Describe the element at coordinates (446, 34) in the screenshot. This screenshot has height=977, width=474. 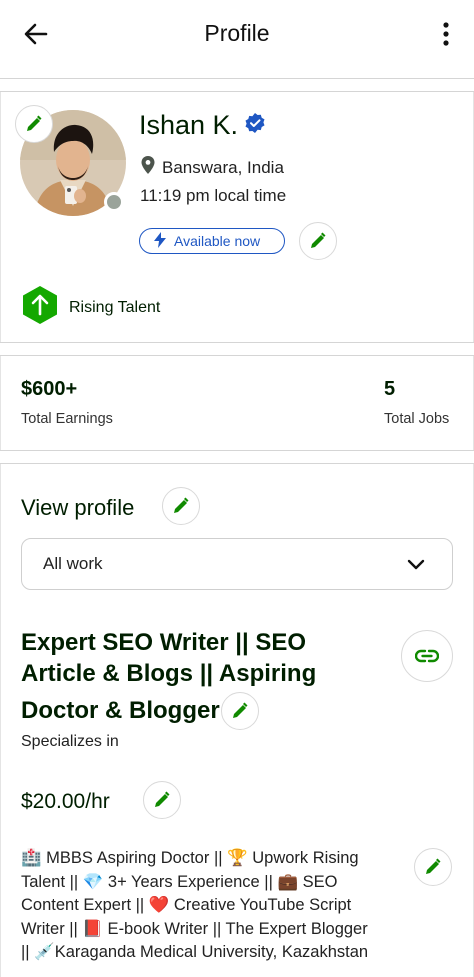
I see `more-vertical-icon` at that location.